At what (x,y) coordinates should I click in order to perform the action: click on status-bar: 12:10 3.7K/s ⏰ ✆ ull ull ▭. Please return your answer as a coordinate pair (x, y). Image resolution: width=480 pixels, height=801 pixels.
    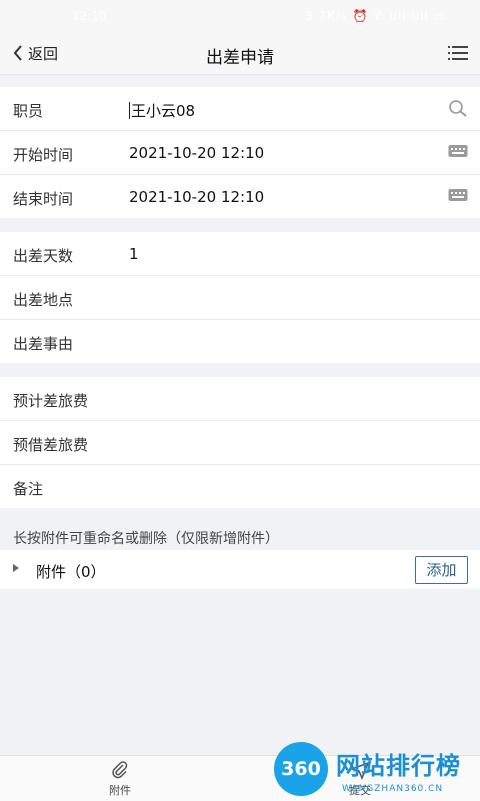
    Looking at the image, I should click on (240, 16).